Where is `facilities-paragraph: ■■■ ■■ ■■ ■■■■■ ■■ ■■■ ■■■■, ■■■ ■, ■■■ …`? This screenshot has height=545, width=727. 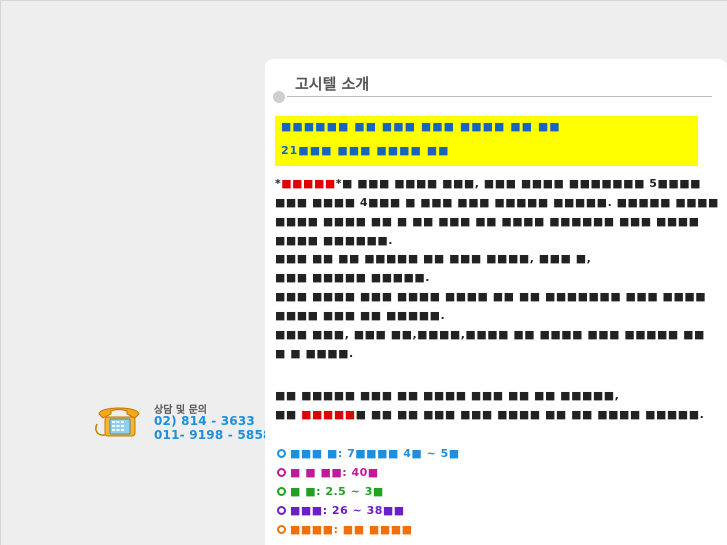
facilities-paragraph: ■■■ ■■ ■■ ■■■■■ ■■ ■■■ ■■■■, ■■■ ■, ■■■ … is located at coordinates (497, 306).